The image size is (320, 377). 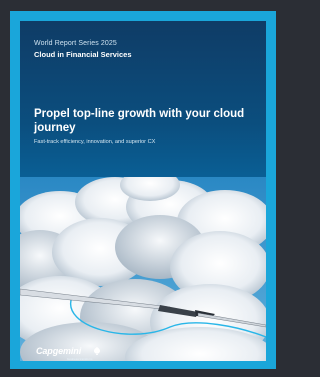 What do you see at coordinates (83, 54) in the screenshot?
I see `report-subject: Cloud in Financial Services` at bounding box center [83, 54].